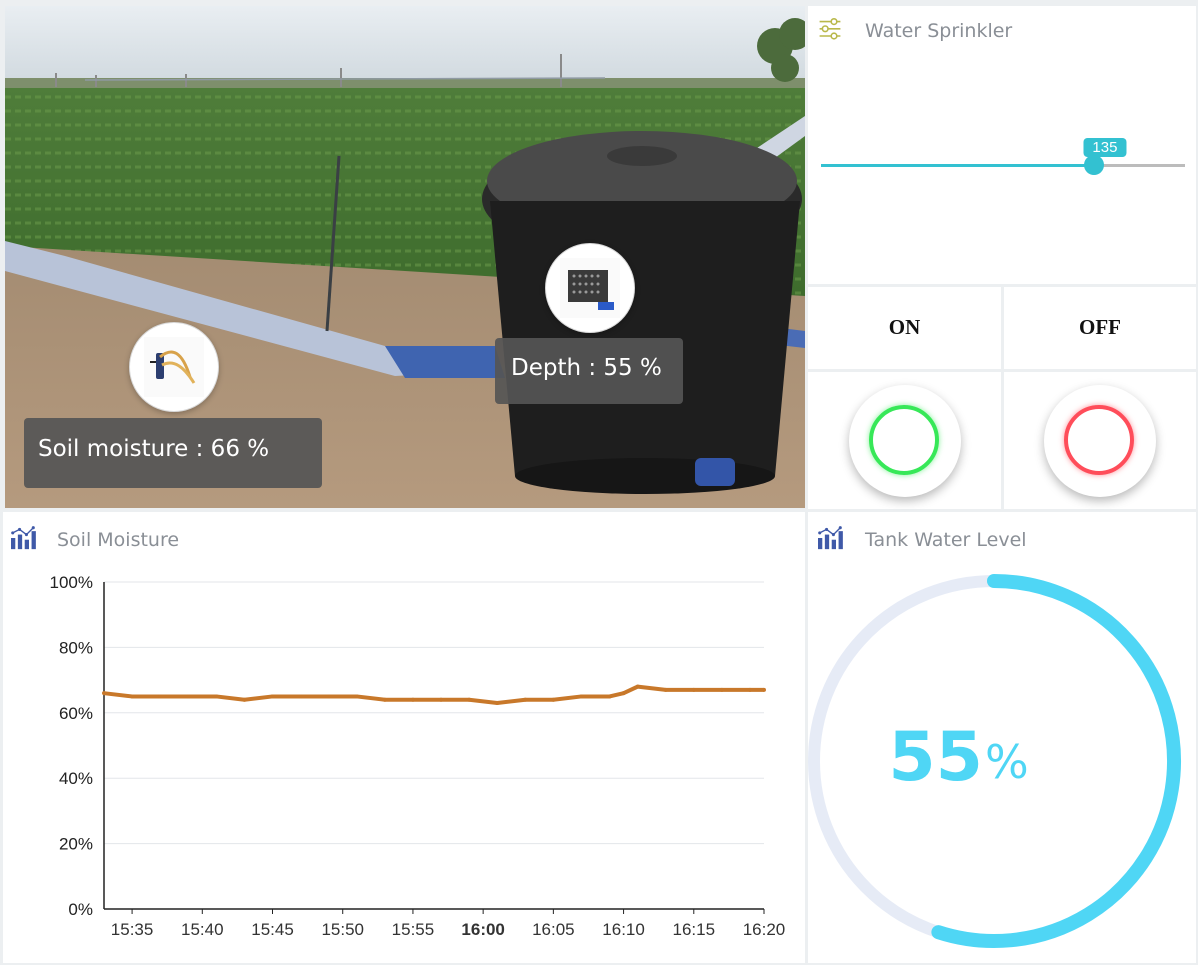 The image size is (1198, 965). Describe the element at coordinates (202, 929) in the screenshot. I see `x-tick-label: 15:40` at that location.